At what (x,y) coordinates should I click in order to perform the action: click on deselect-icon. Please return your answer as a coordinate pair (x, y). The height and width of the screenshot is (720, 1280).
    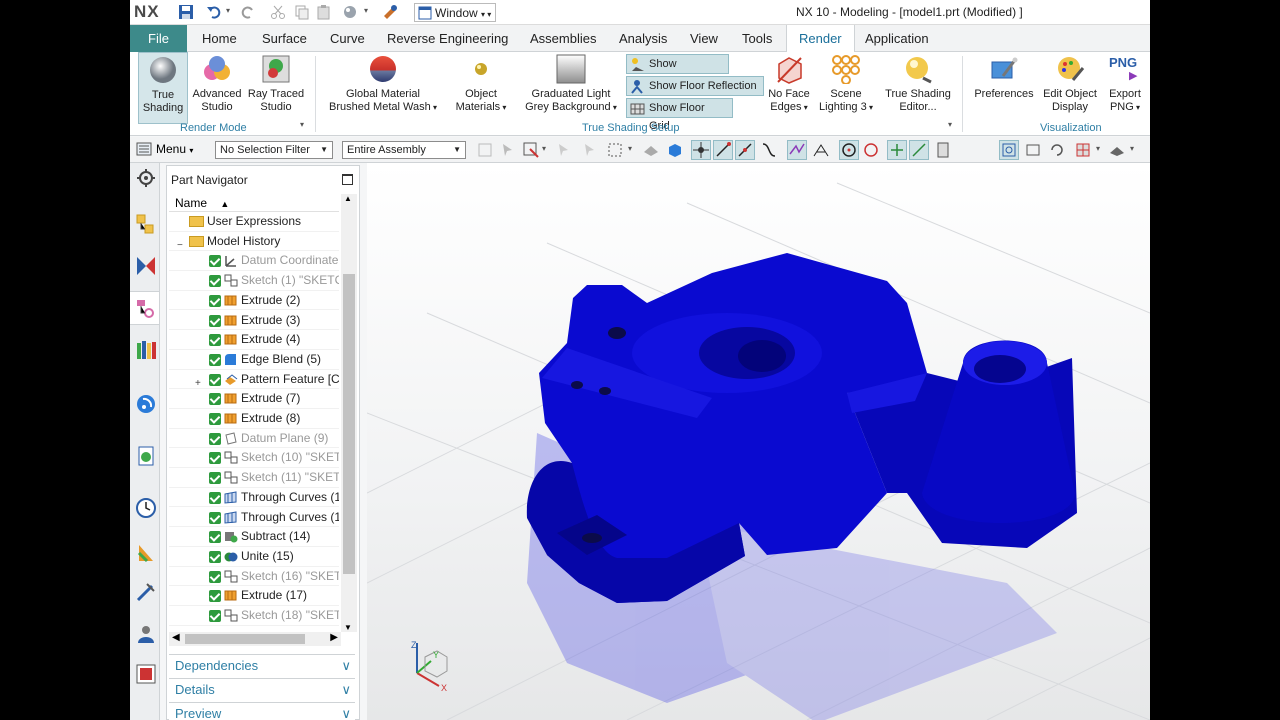
    Looking at the image, I should click on (591, 150).